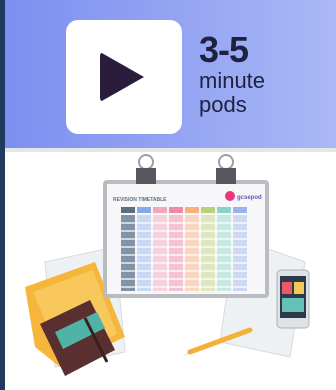 This screenshot has width=336, height=390. Describe the element at coordinates (232, 80) in the screenshot. I see `headline-line-minute: minute` at that location.